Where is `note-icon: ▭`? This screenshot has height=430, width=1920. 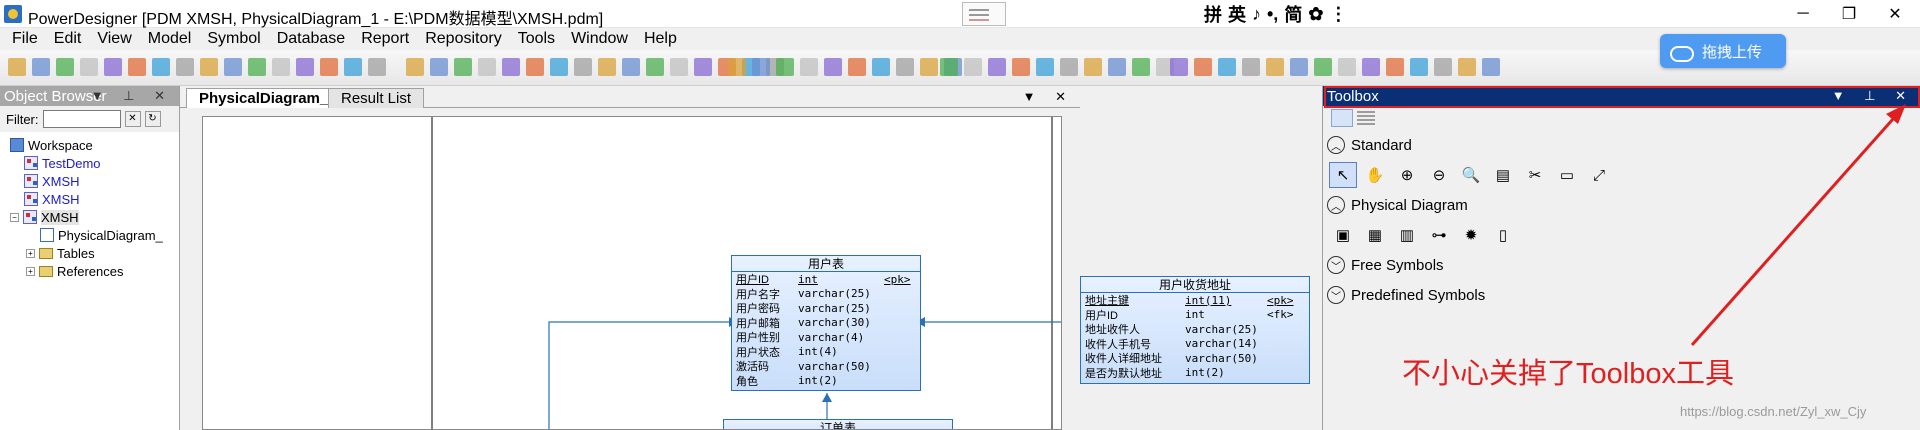 note-icon: ▭ is located at coordinates (1567, 175).